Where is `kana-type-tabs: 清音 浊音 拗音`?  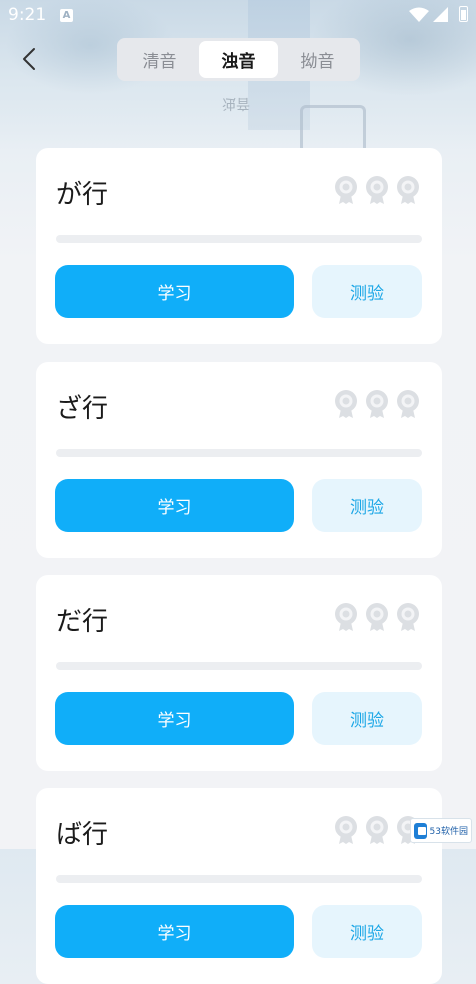 kana-type-tabs: 清音 浊音 拗音 is located at coordinates (238, 59).